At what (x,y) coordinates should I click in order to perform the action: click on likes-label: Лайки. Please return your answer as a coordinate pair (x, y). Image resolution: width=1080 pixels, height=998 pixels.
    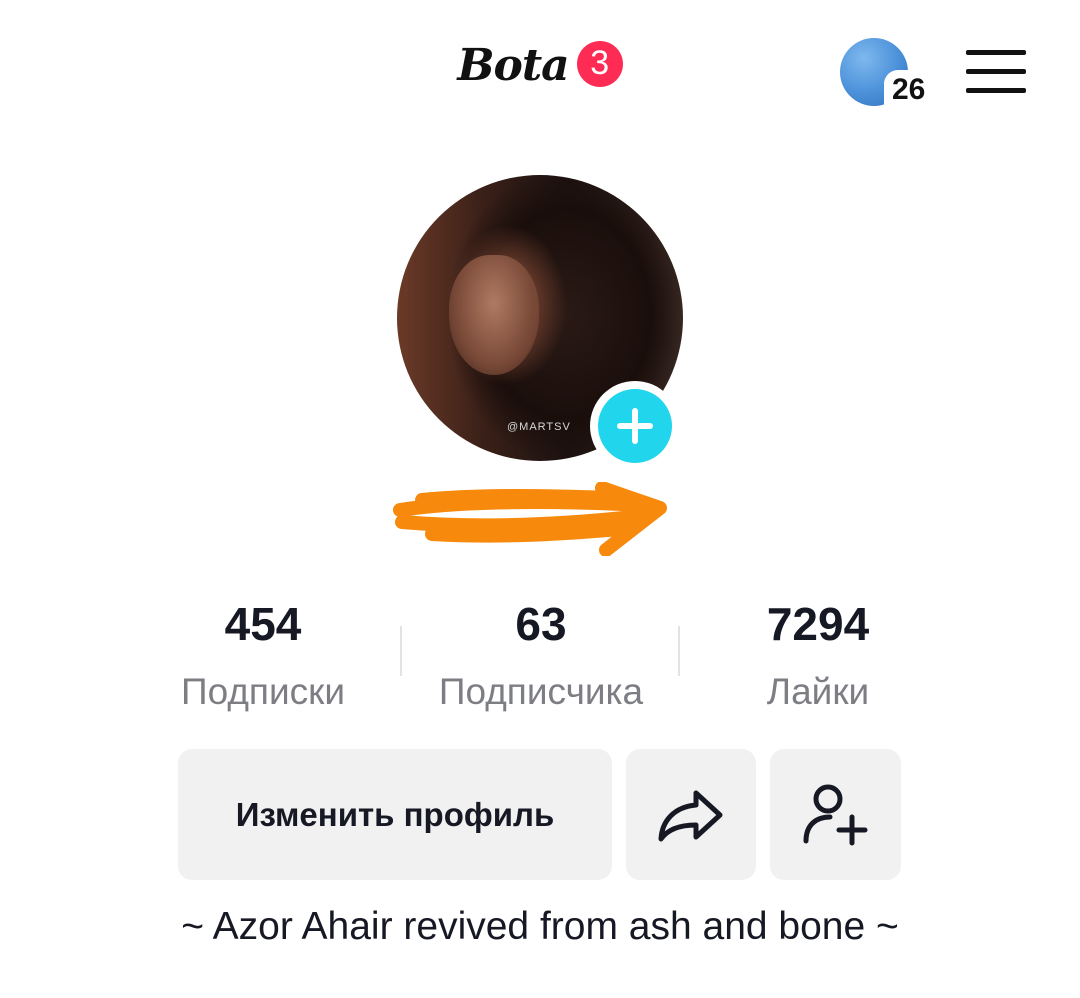
    Looking at the image, I should click on (818, 691).